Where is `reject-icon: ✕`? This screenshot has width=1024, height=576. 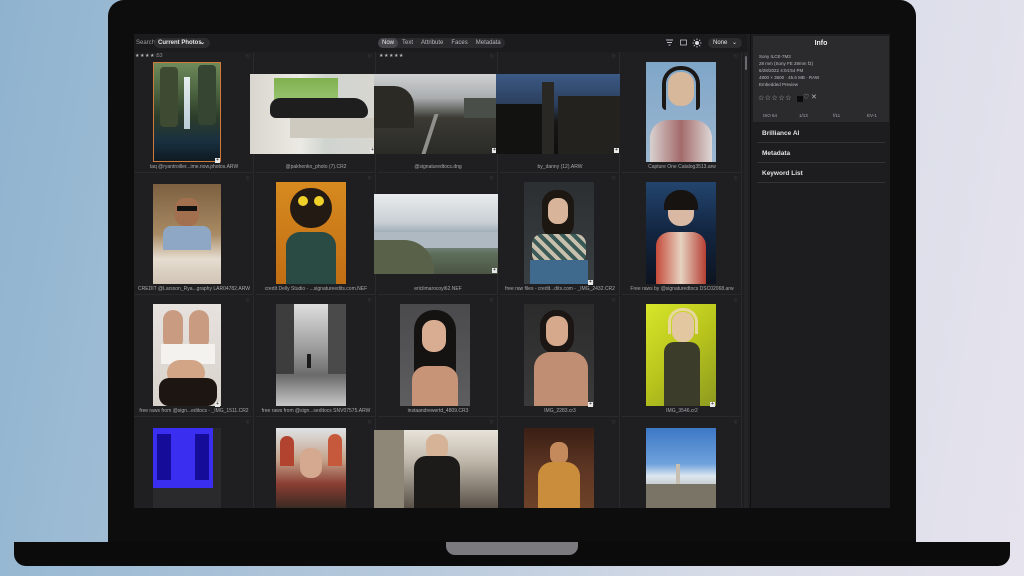 reject-icon: ✕ is located at coordinates (814, 97).